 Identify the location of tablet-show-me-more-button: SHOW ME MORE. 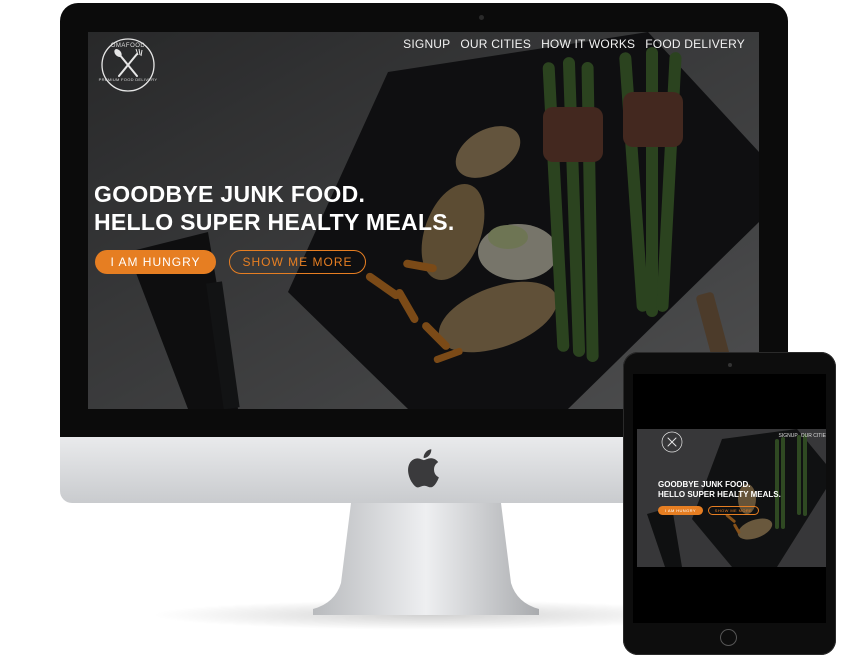
(733, 510).